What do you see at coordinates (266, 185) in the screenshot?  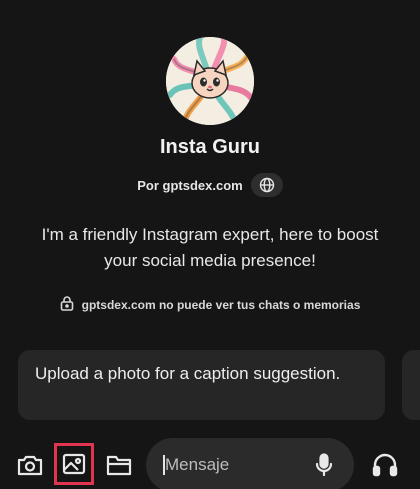 I see `globe-icon` at bounding box center [266, 185].